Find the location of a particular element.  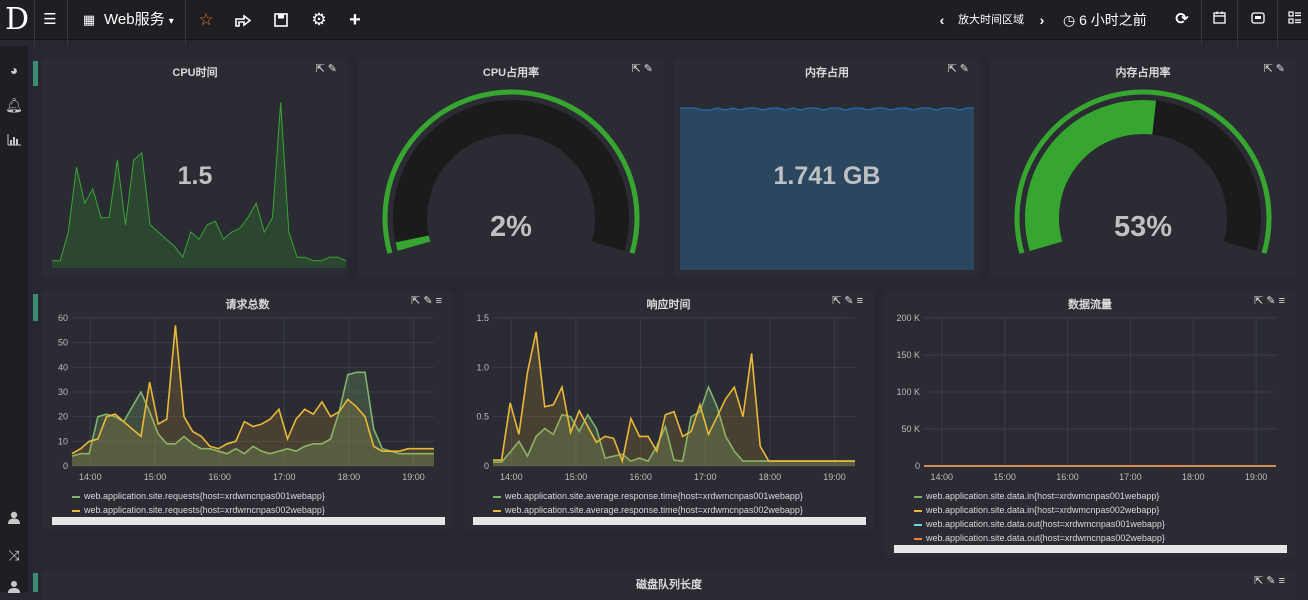

y-tick-label: 1.0 is located at coordinates (482, 367).